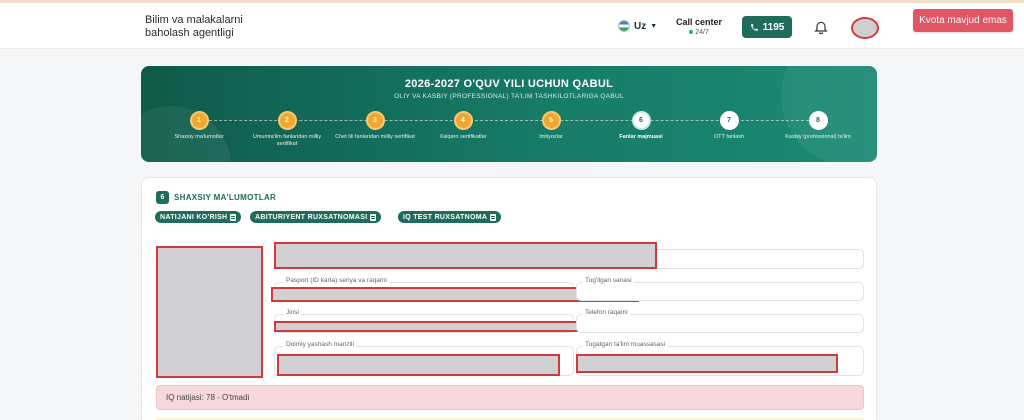 The width and height of the screenshot is (1024, 420). Describe the element at coordinates (445, 217) in the screenshot. I see `pill-label: IQ TEST RUXSATNOMA` at that location.